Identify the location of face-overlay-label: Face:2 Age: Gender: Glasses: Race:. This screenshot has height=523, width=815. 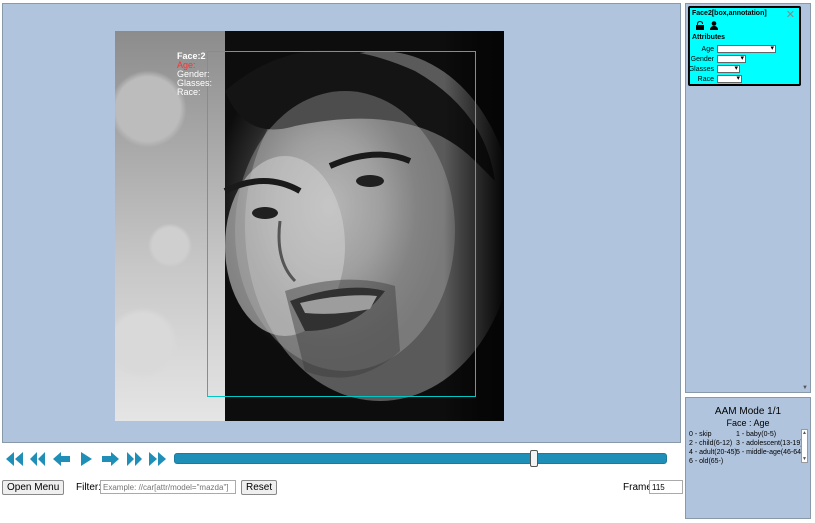
(194, 74).